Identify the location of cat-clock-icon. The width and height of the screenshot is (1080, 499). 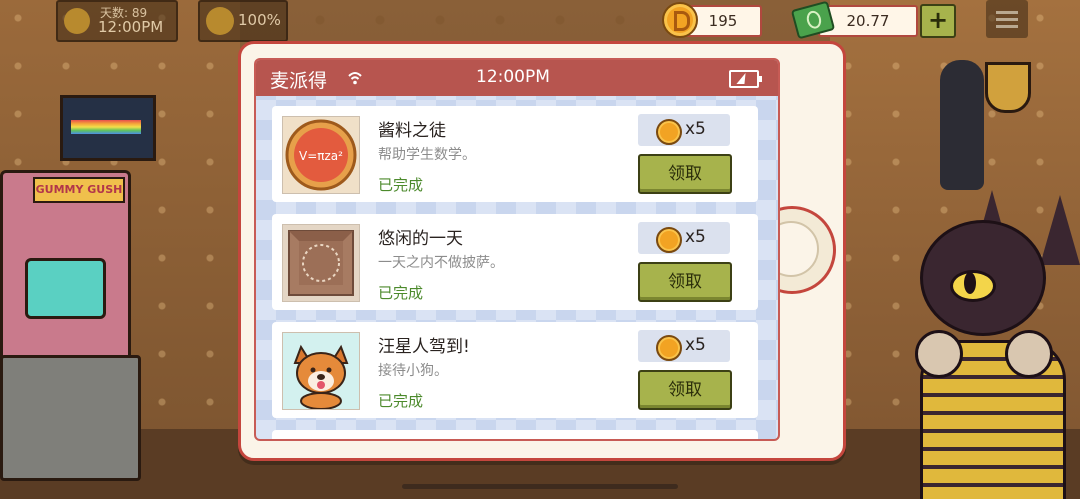
(962, 125).